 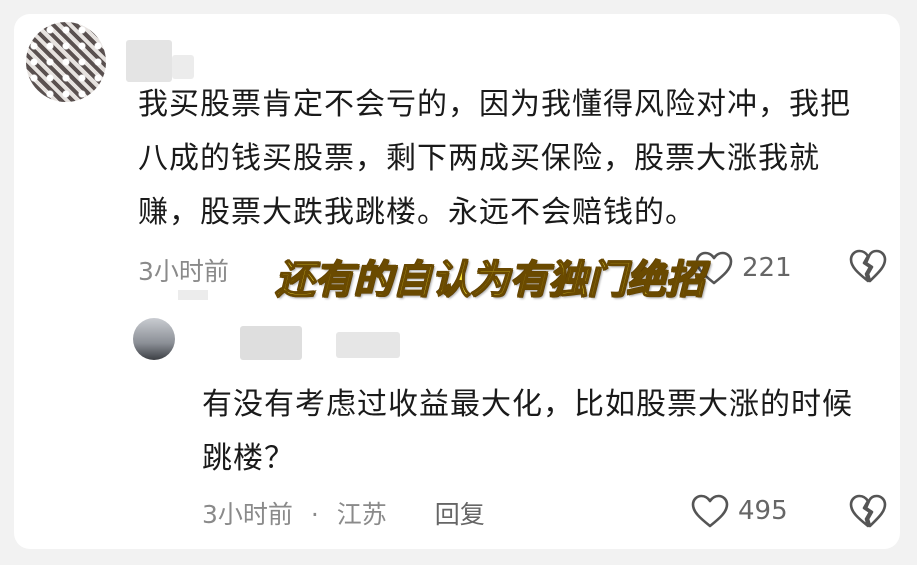 I want to click on redacted-chip, so click(x=193, y=295).